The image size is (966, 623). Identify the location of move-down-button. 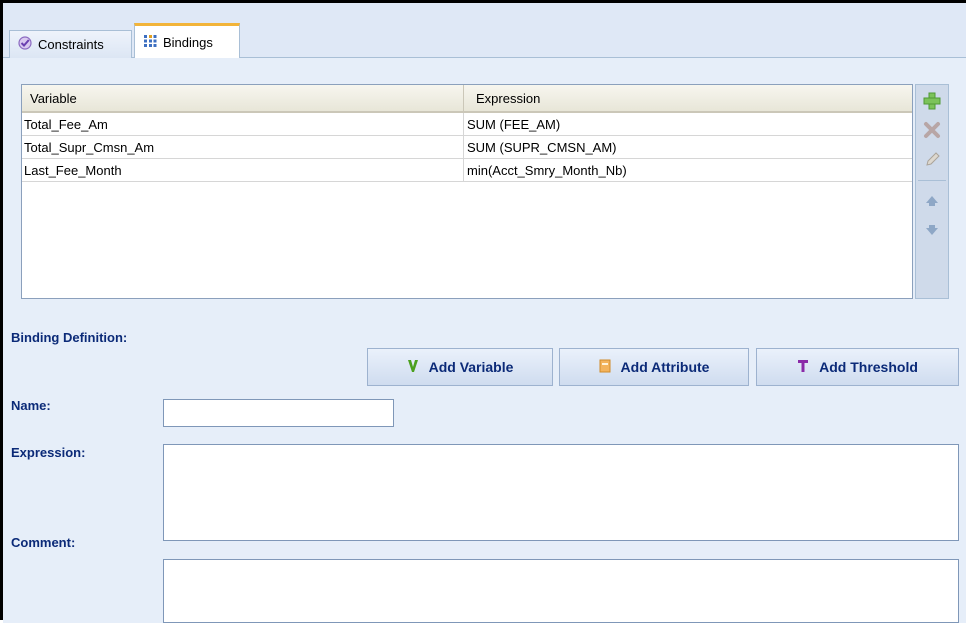
(932, 231).